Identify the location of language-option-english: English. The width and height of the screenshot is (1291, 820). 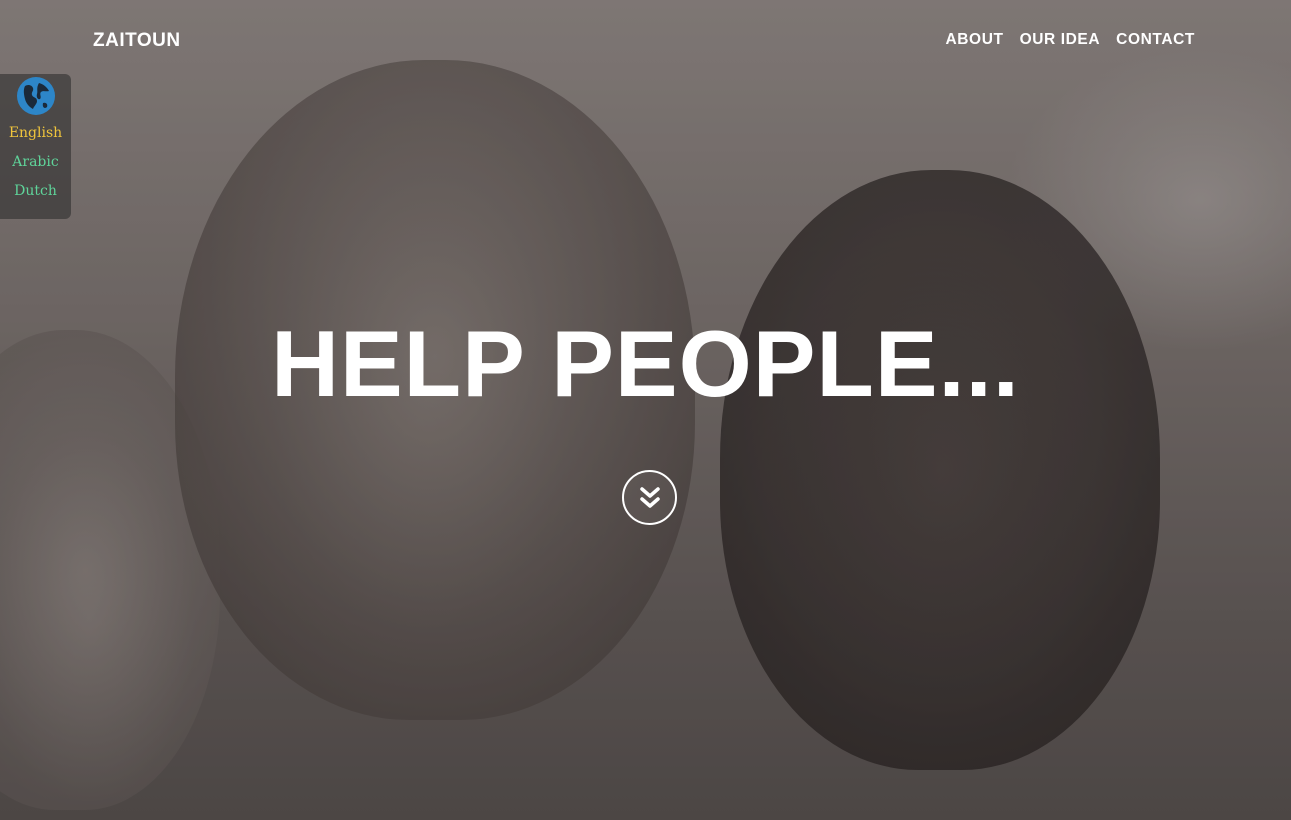
(35, 133).